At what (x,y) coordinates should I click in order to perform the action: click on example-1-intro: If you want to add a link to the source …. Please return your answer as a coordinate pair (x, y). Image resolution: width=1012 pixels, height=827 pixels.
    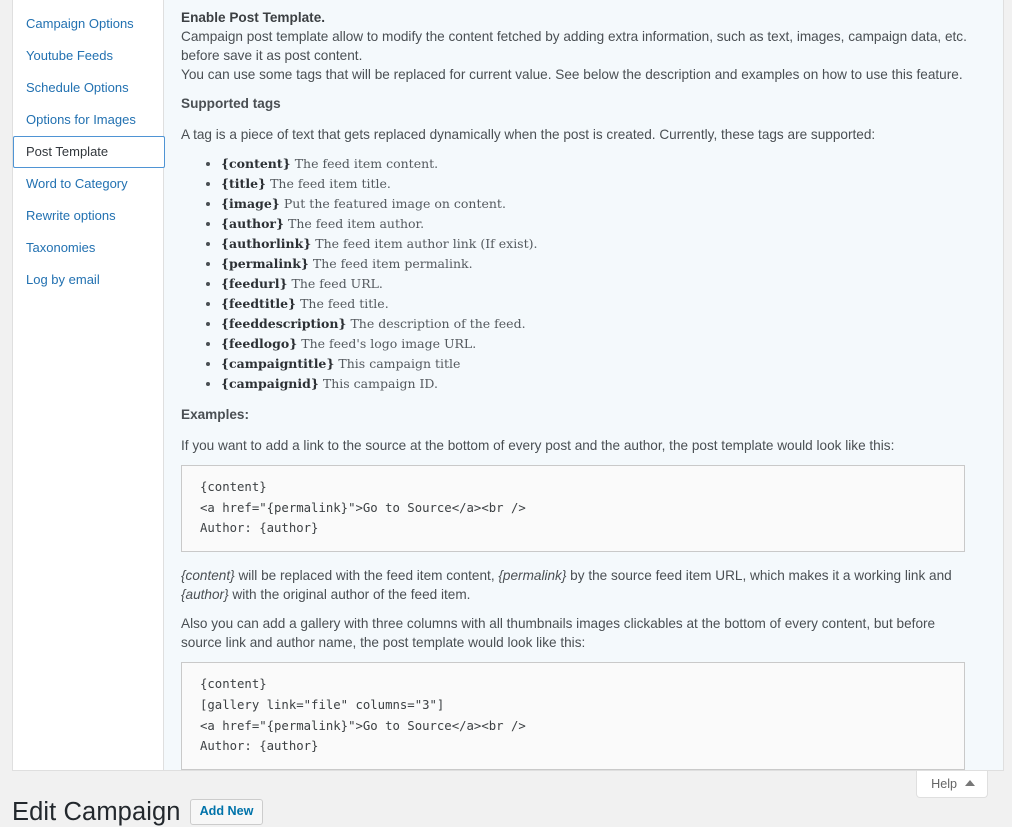
    Looking at the image, I should click on (538, 445).